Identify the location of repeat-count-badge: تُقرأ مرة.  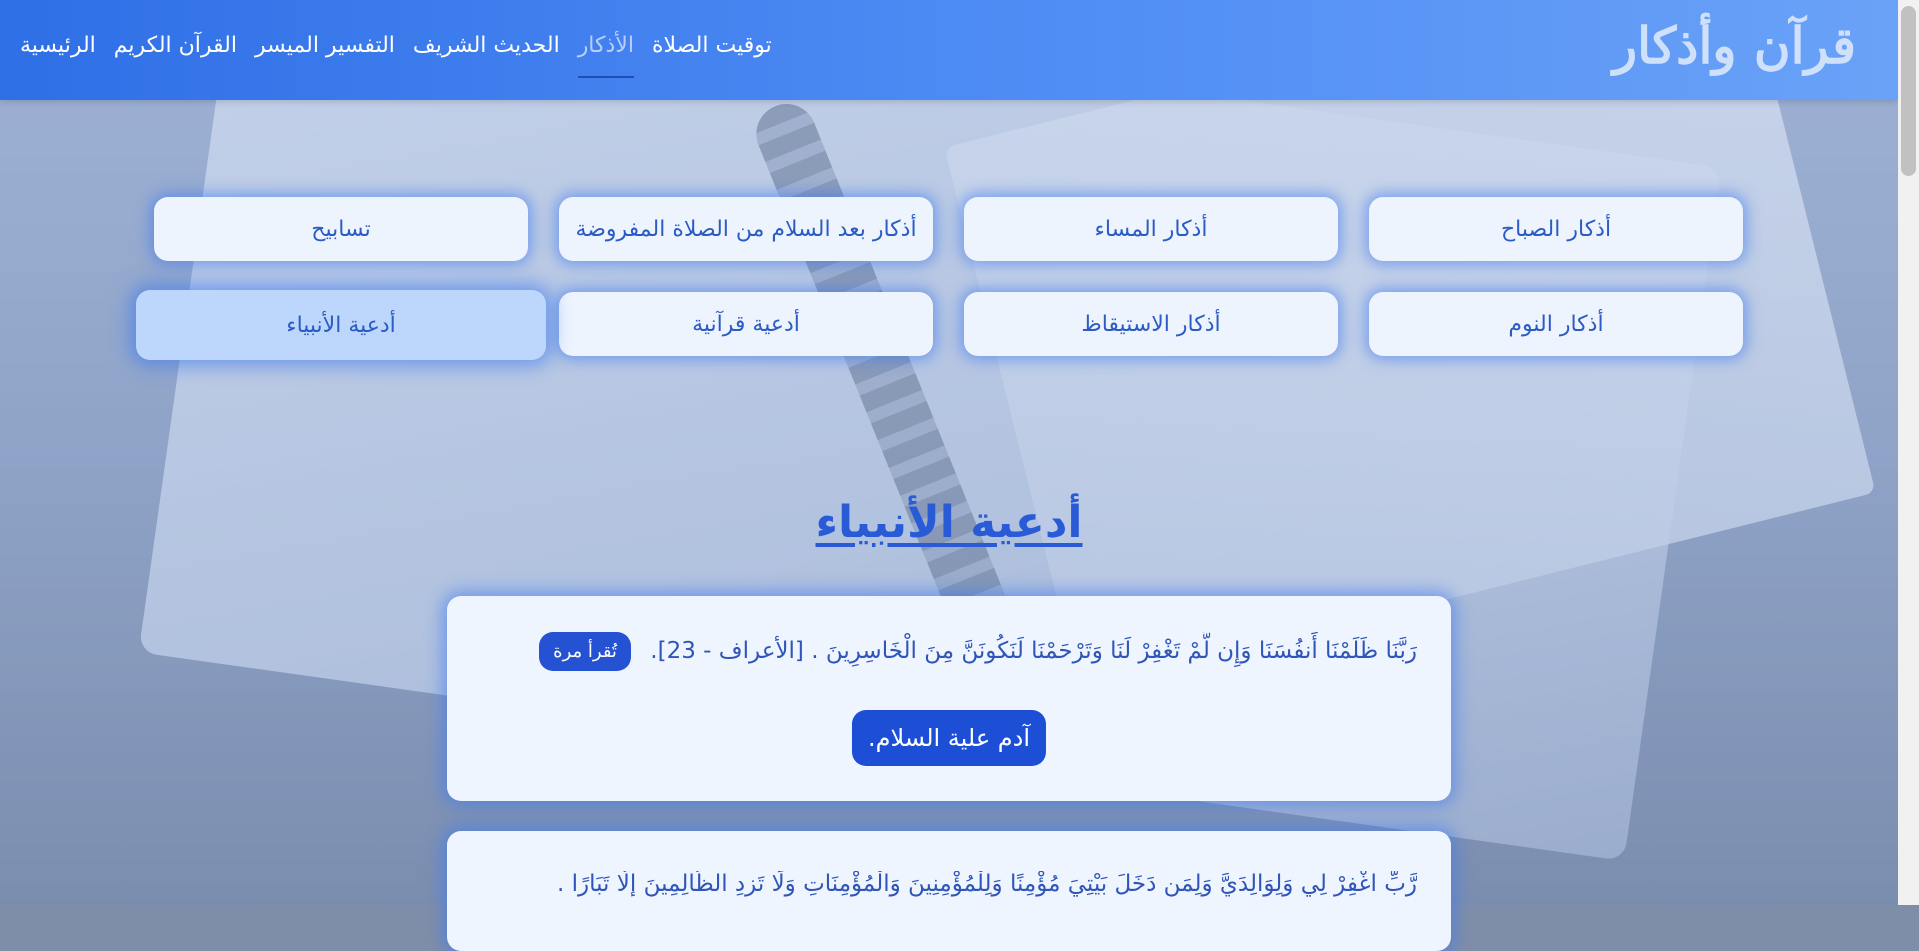
(585, 651).